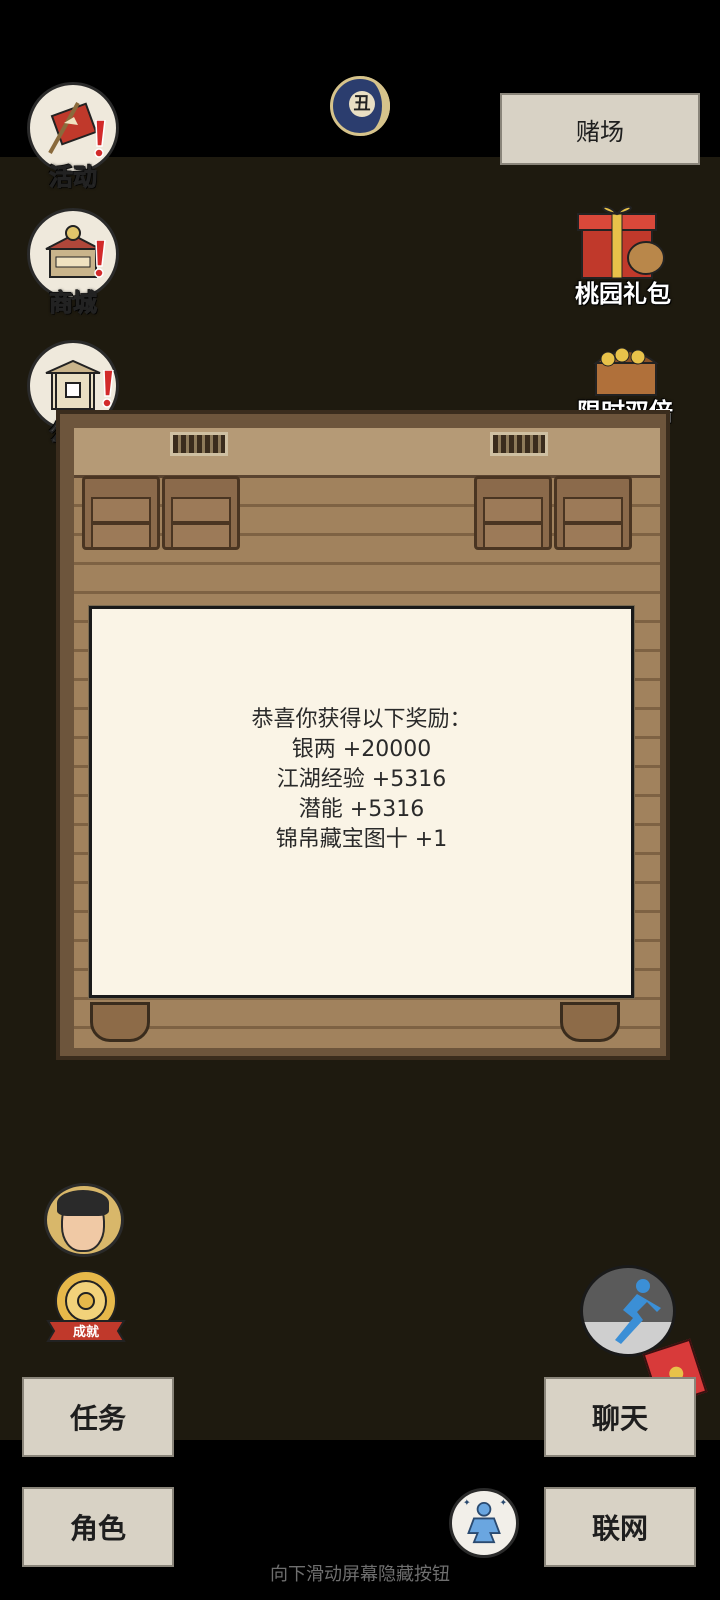  What do you see at coordinates (100, 259) in the screenshot?
I see `shop-alert-icon` at bounding box center [100, 259].